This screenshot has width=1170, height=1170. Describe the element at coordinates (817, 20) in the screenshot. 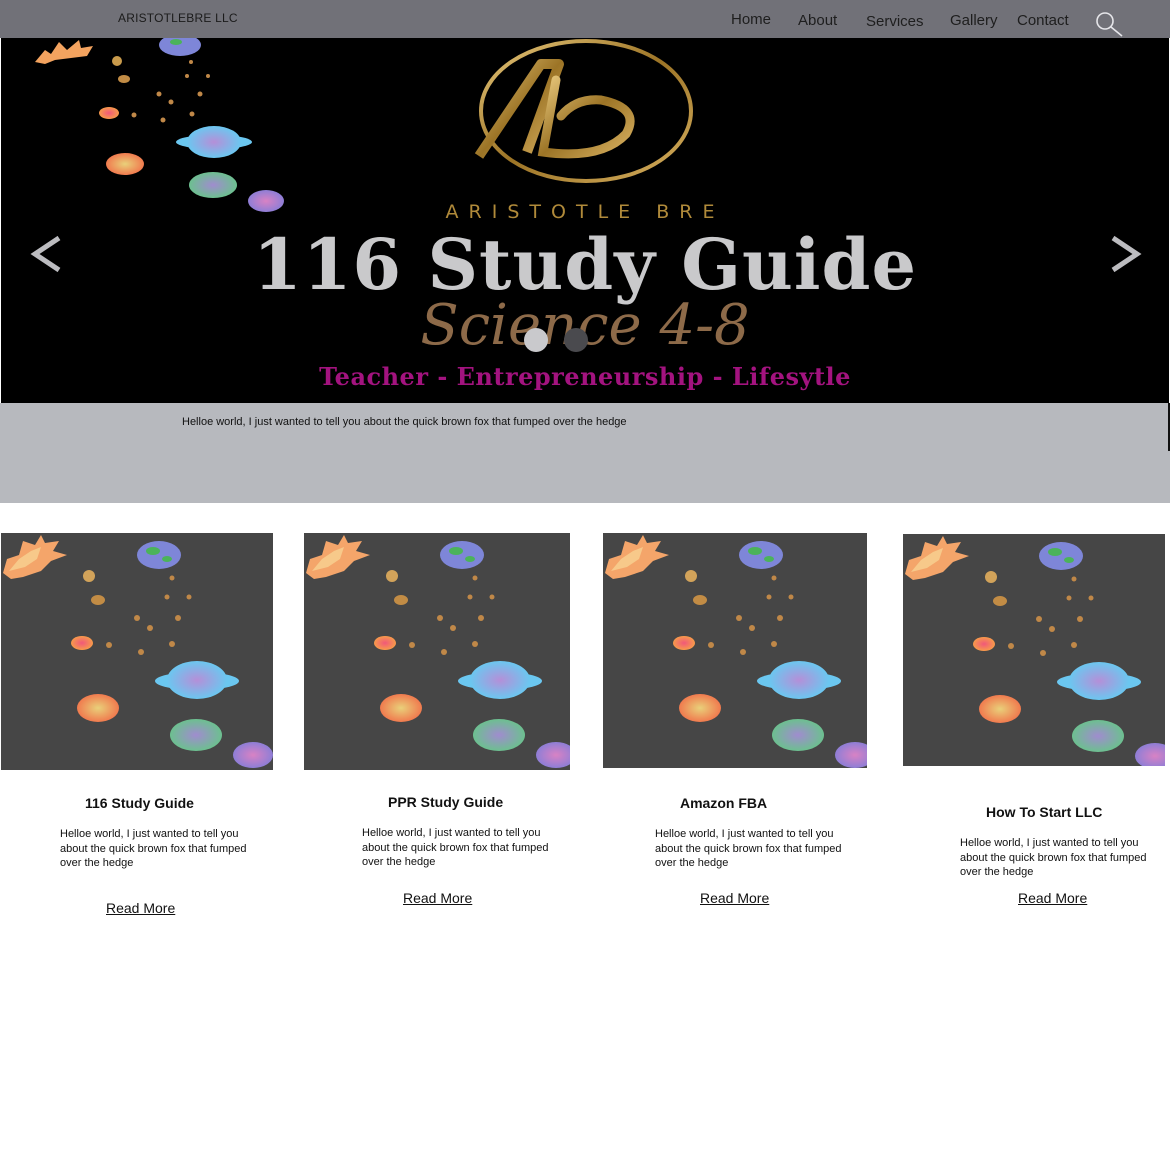

I see `nav-item-about: About` at that location.